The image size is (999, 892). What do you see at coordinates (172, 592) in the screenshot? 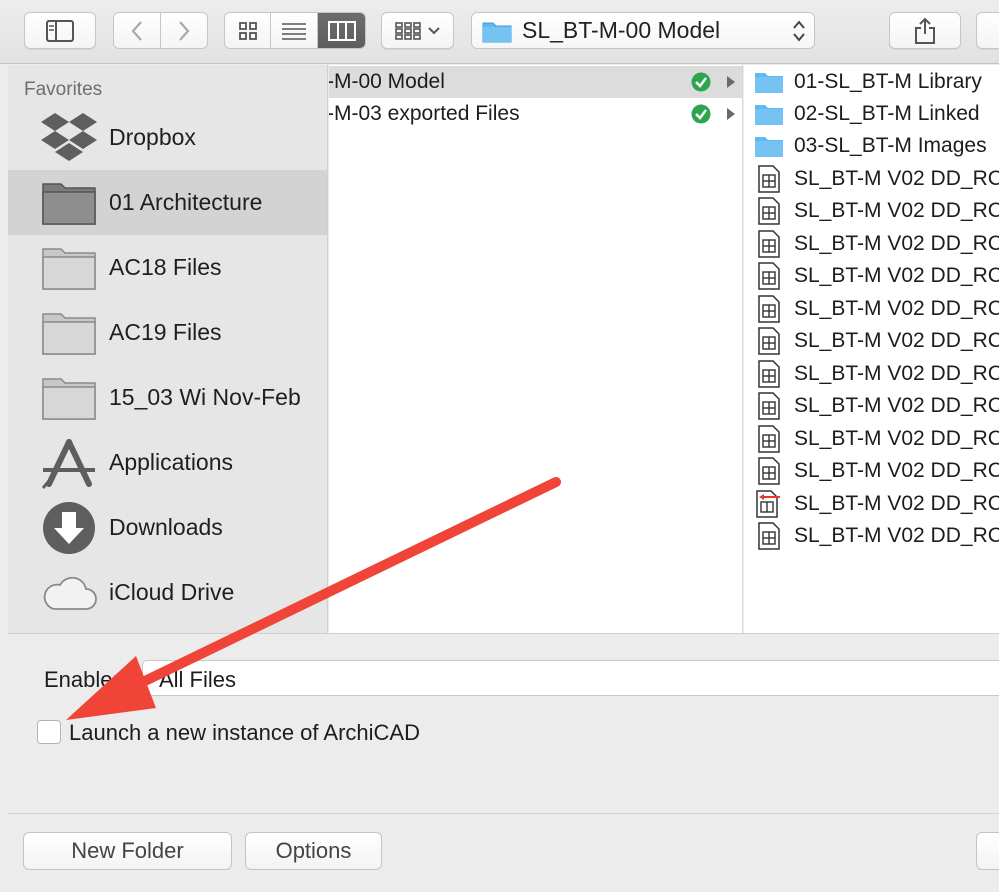
I see `sidebar-item-label: iCloud Drive` at bounding box center [172, 592].